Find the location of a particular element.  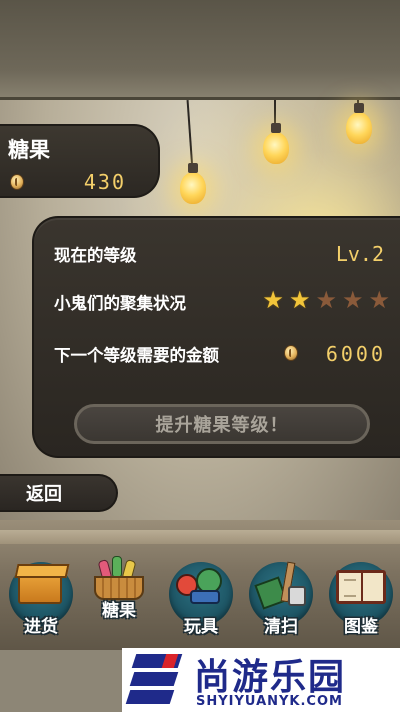

back-button: 返回 is located at coordinates (59, 493).